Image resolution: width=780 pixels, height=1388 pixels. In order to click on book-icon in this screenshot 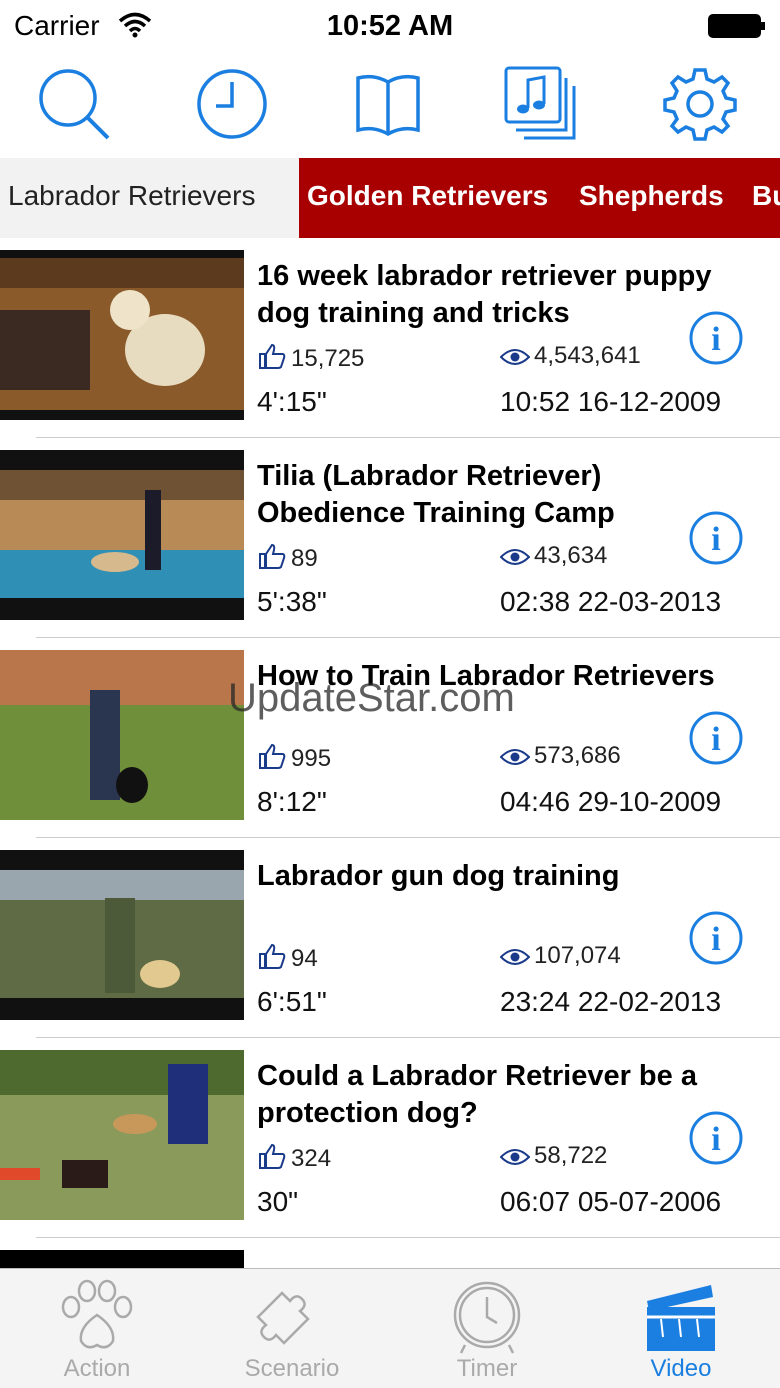, I will do `click(388, 105)`.